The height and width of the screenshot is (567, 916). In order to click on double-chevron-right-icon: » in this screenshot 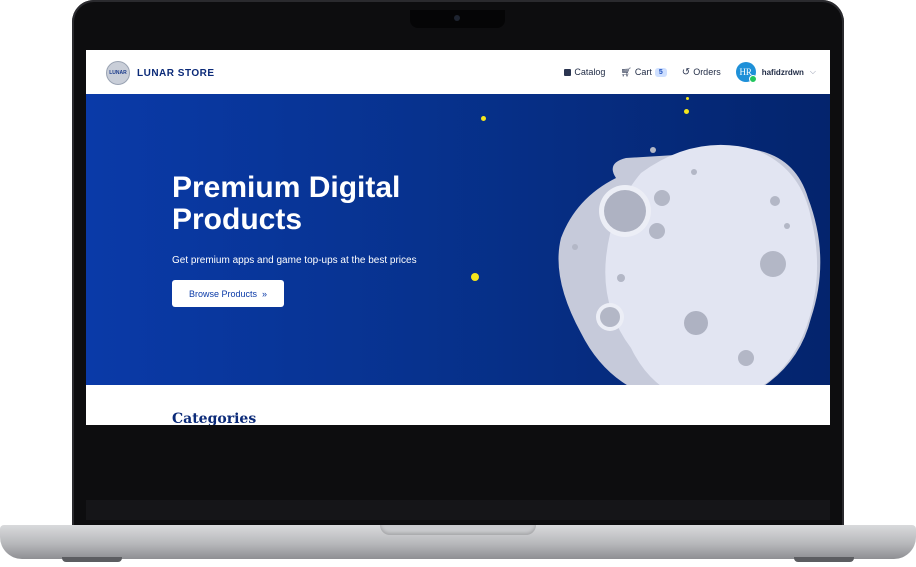, I will do `click(265, 293)`.